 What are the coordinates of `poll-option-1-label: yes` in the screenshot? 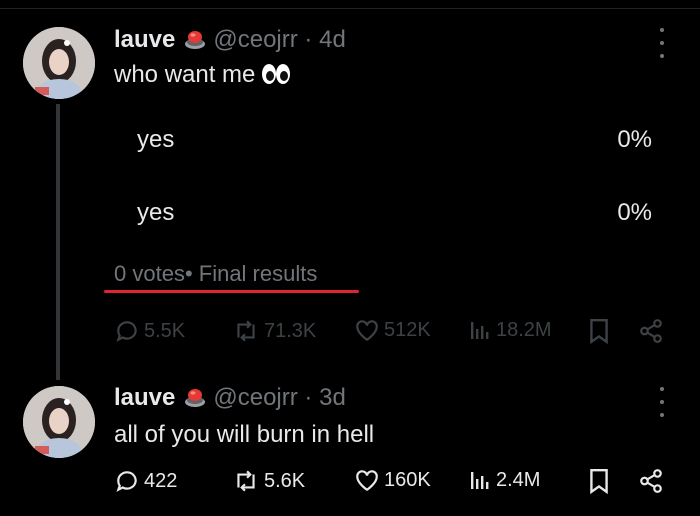 It's located at (156, 139).